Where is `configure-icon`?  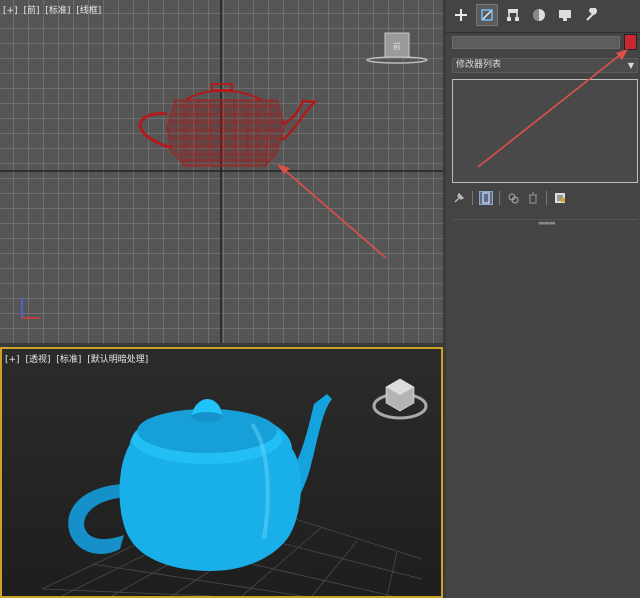
configure-icon is located at coordinates (560, 198).